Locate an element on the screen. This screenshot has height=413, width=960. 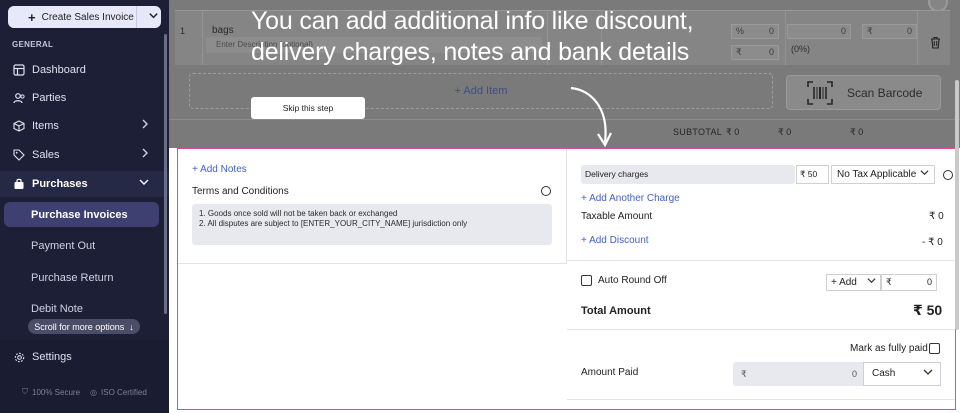
section-label-general: GENERAL is located at coordinates (33, 44).